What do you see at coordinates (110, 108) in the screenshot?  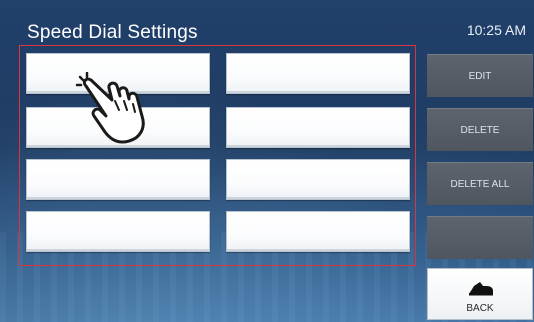 I see `hand-pointer-icon` at bounding box center [110, 108].